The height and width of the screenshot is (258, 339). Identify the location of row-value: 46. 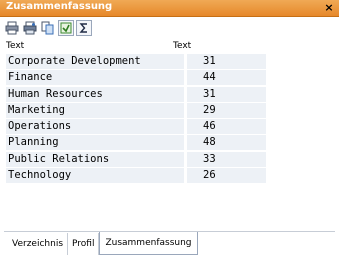
(209, 126).